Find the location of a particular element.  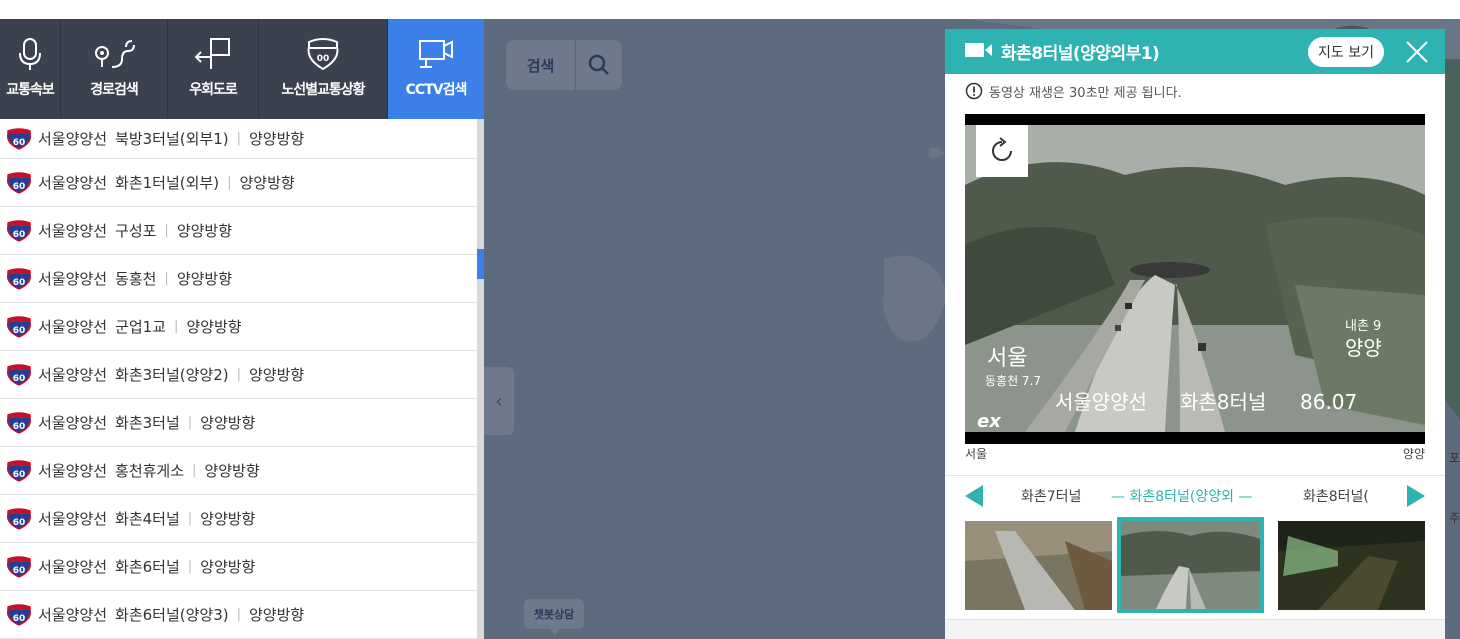

chevron-left-icon: ‹ is located at coordinates (499, 401).